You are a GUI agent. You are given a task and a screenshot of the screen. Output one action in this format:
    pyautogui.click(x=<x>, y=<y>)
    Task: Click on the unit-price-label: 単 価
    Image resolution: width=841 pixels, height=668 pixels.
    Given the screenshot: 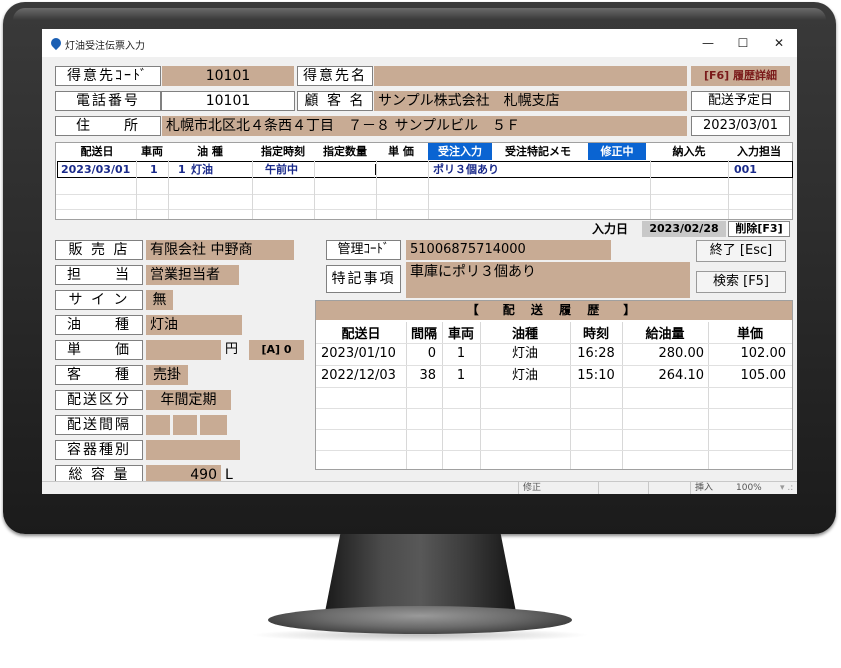 What is the action you would take?
    pyautogui.click(x=99, y=350)
    